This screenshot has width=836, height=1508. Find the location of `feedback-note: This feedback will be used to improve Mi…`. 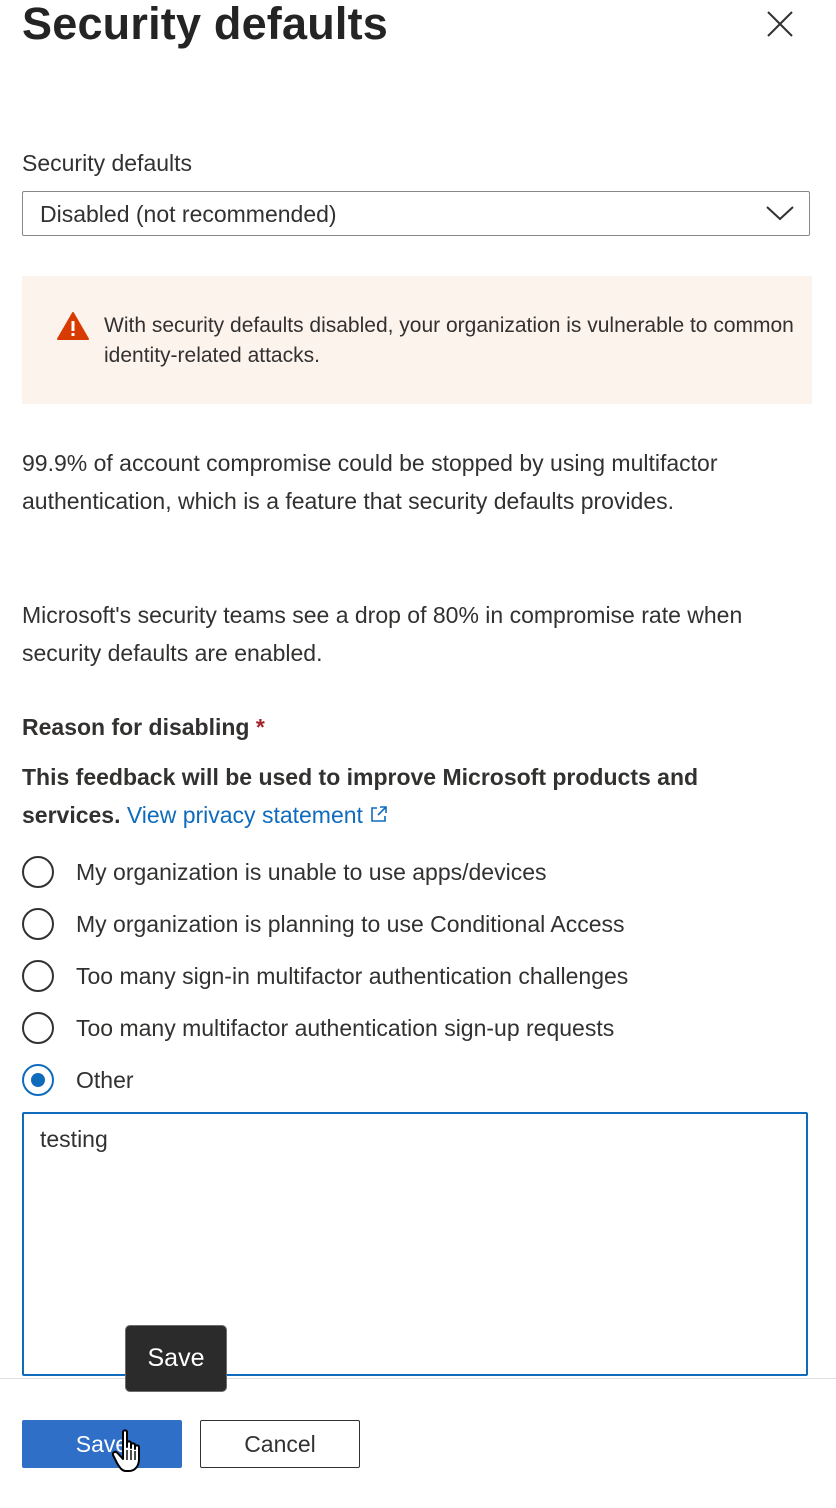

feedback-note: This feedback will be used to improve Mi… is located at coordinates (412, 796).